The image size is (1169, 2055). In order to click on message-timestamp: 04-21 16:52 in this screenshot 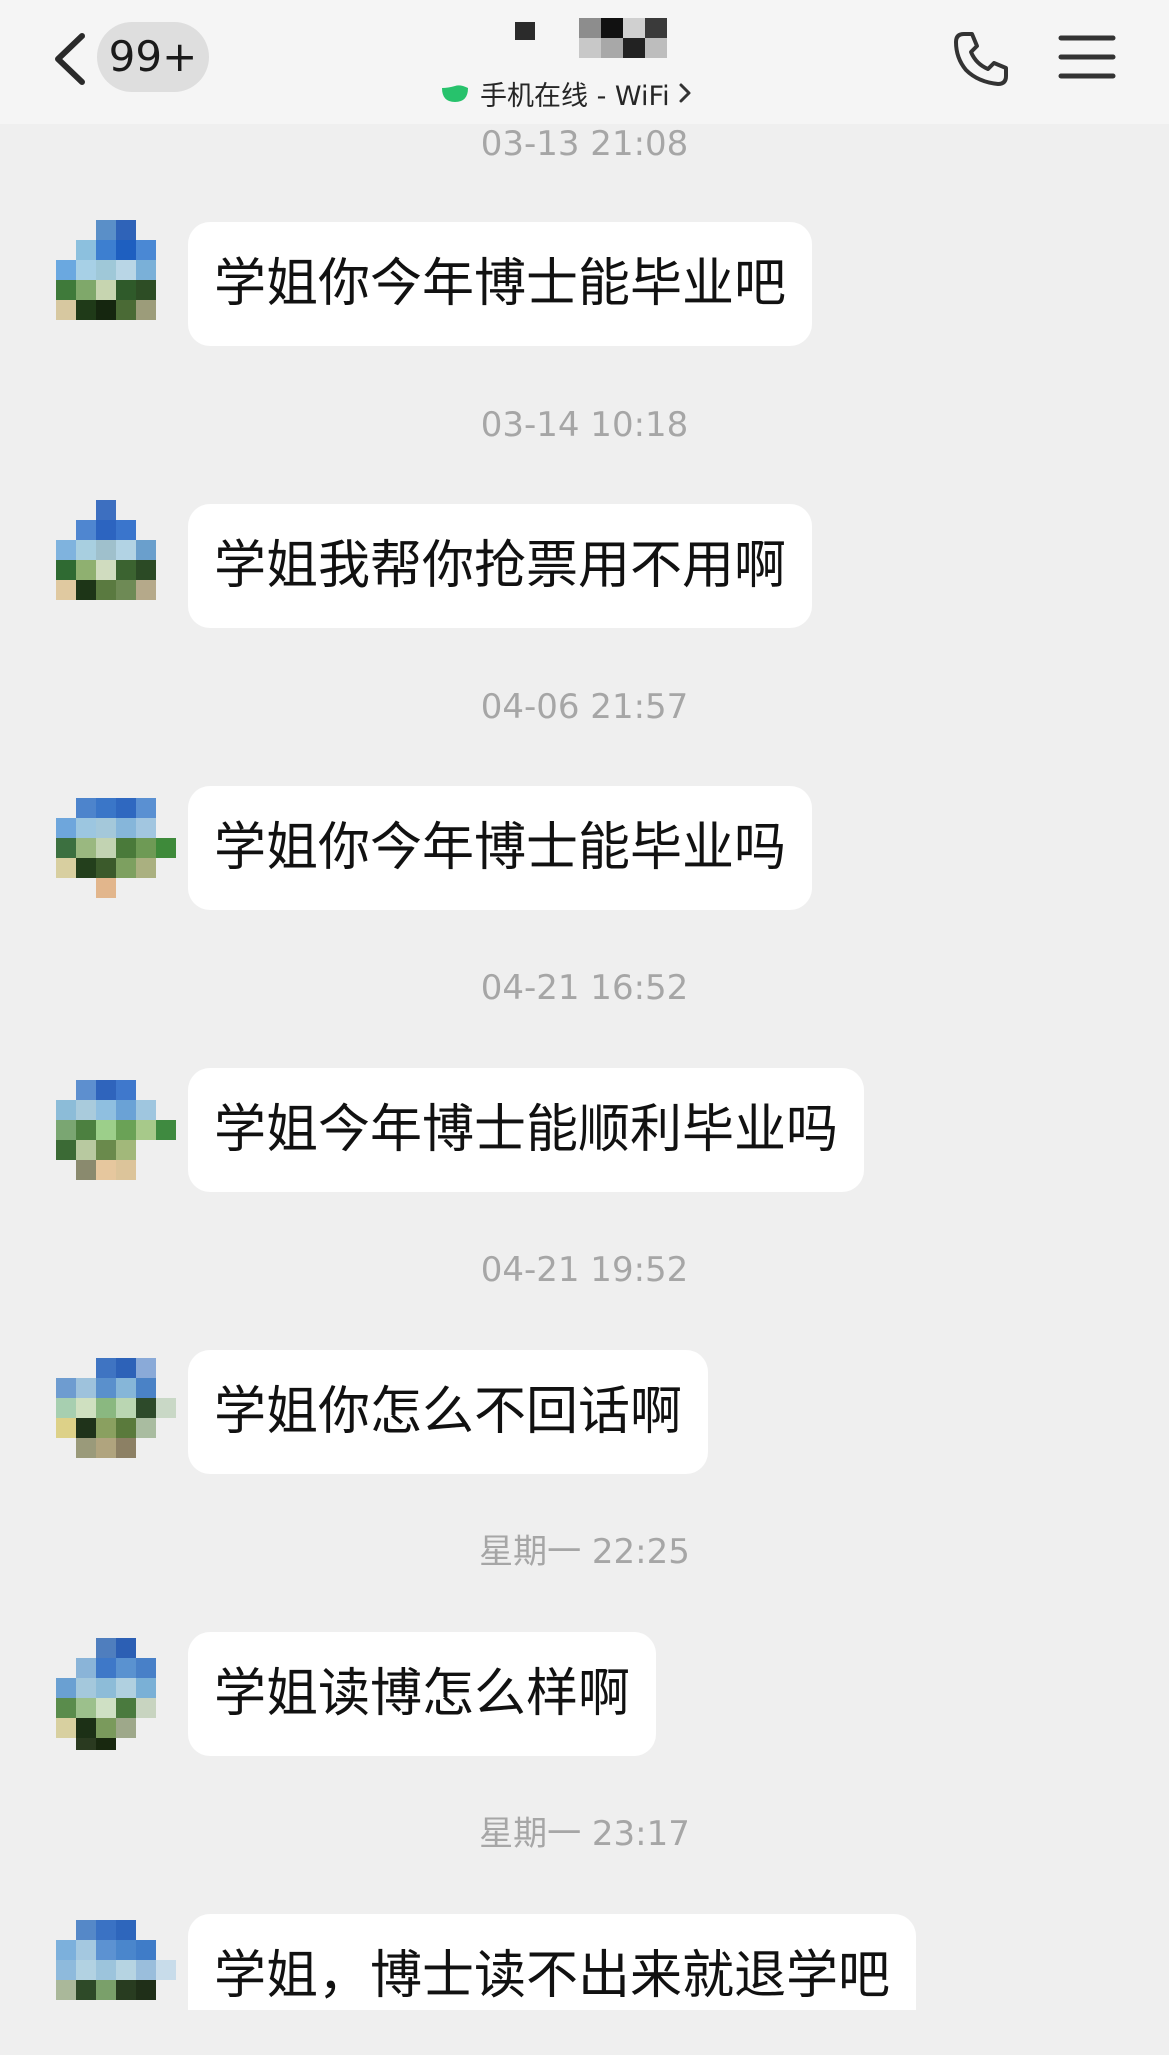, I will do `click(584, 988)`.